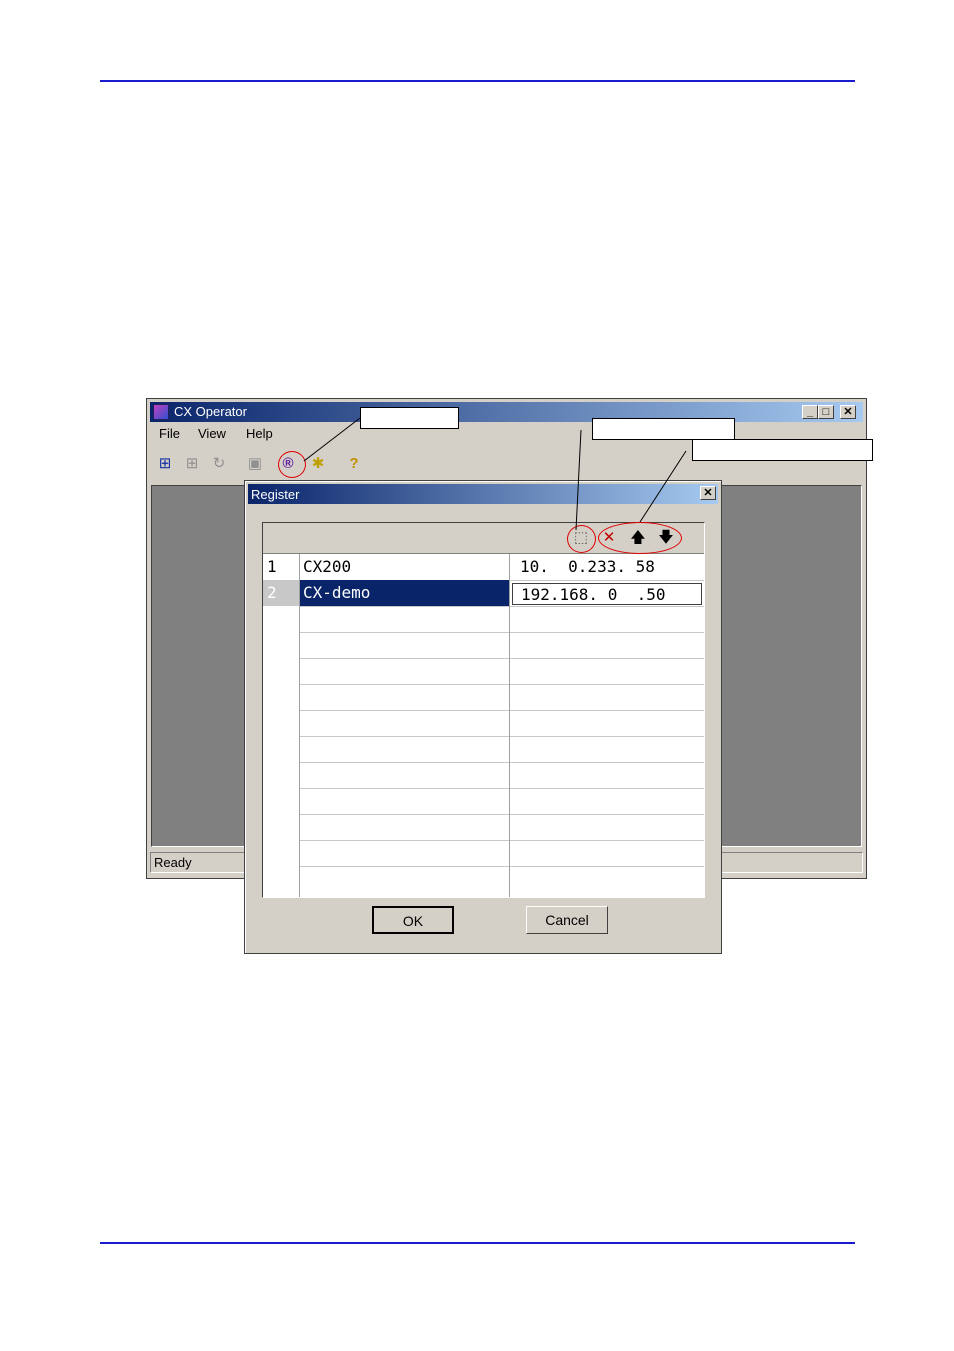 Image resolution: width=954 pixels, height=1351 pixels. What do you see at coordinates (495, 474) in the screenshot?
I see `callout-lines` at bounding box center [495, 474].